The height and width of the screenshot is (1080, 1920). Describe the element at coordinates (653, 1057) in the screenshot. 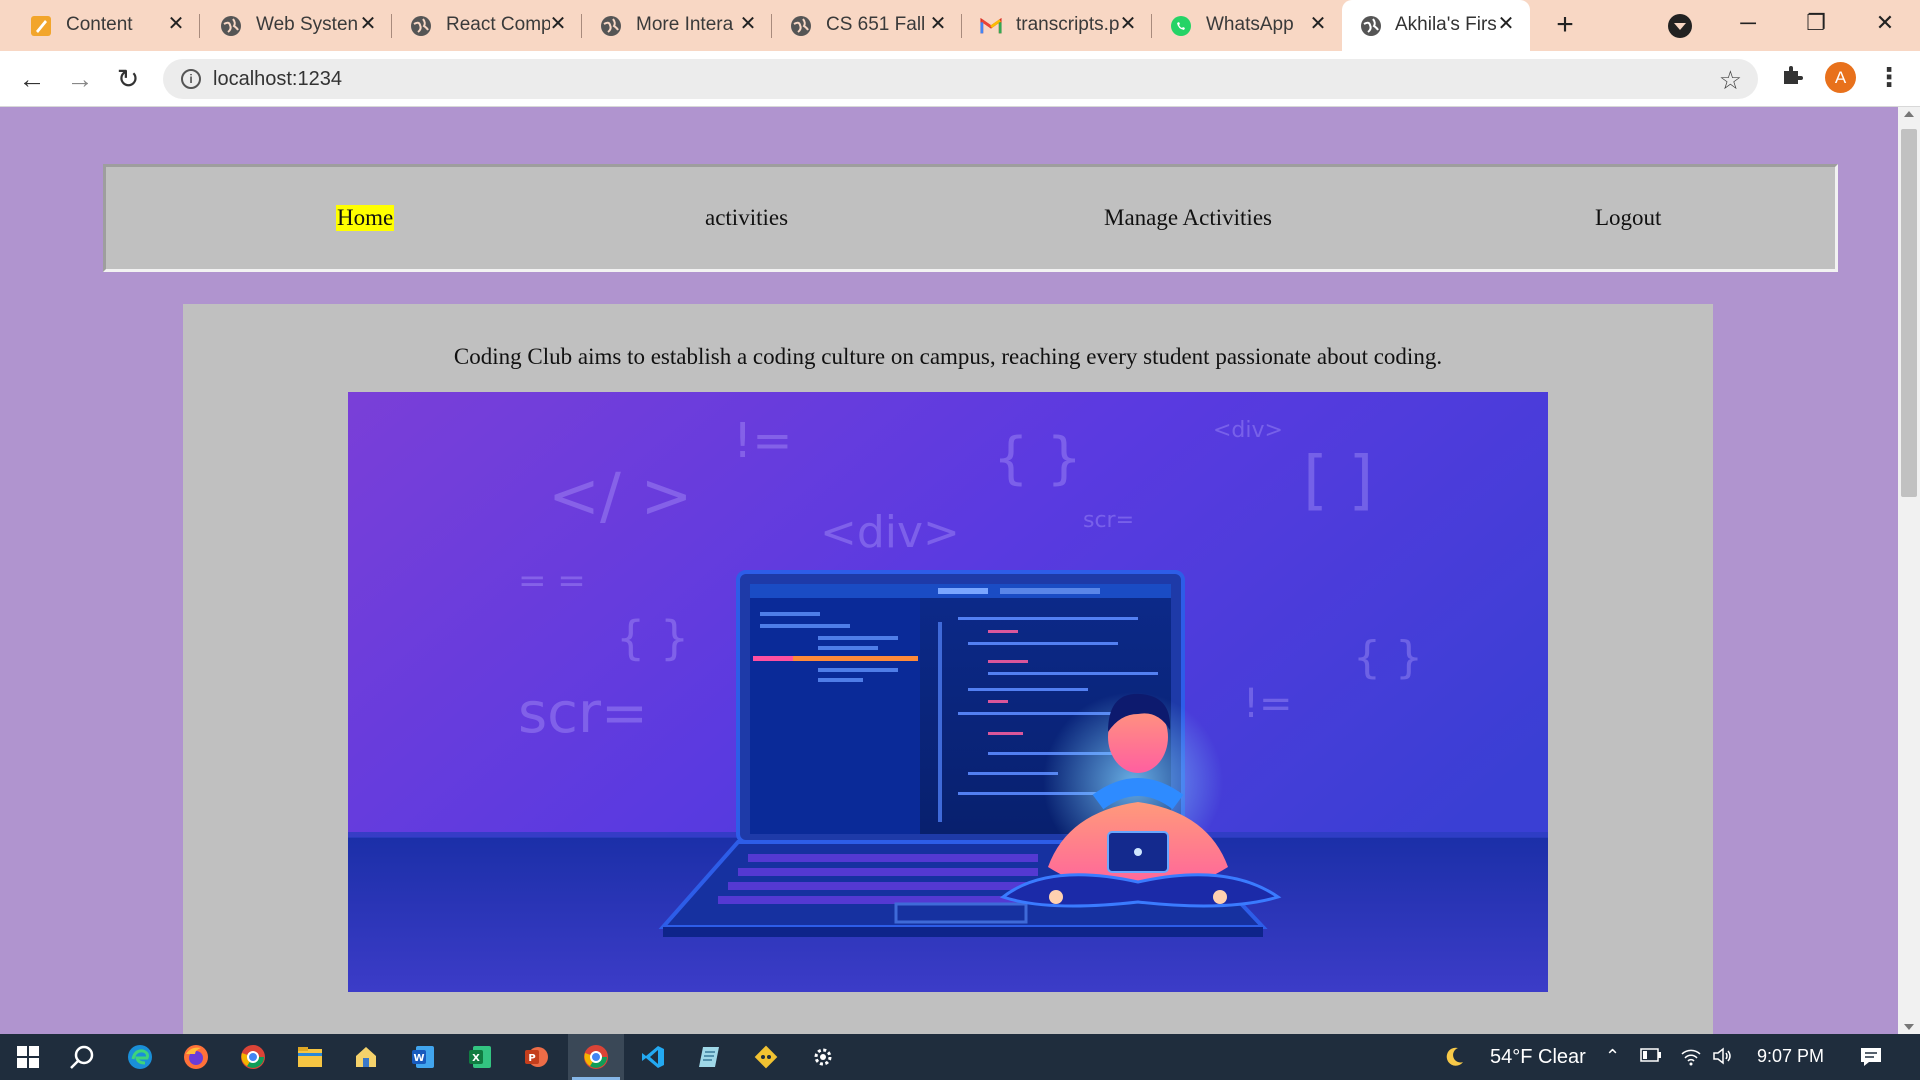

I see `vscode-icon` at that location.